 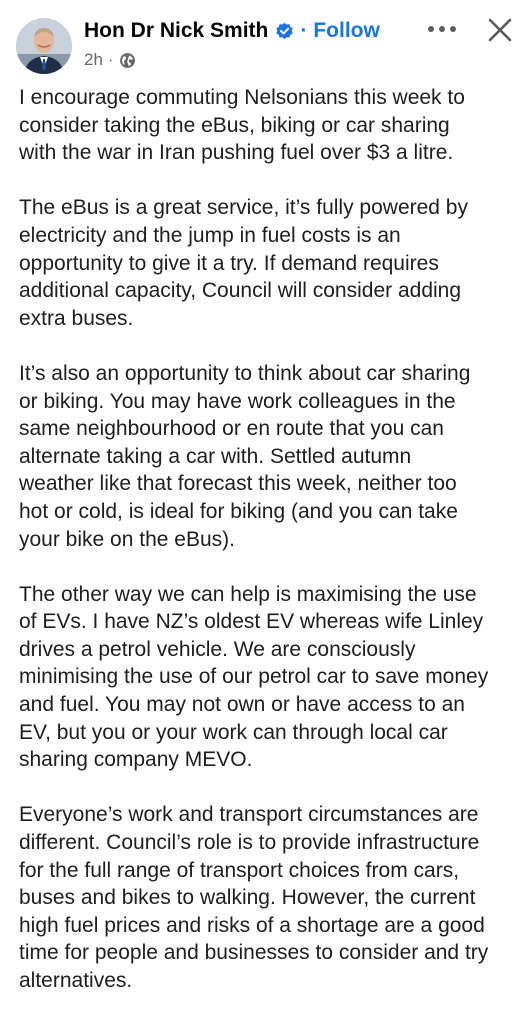 I want to click on author-line: Hon Dr Nick Smith · Follow, so click(x=232, y=31).